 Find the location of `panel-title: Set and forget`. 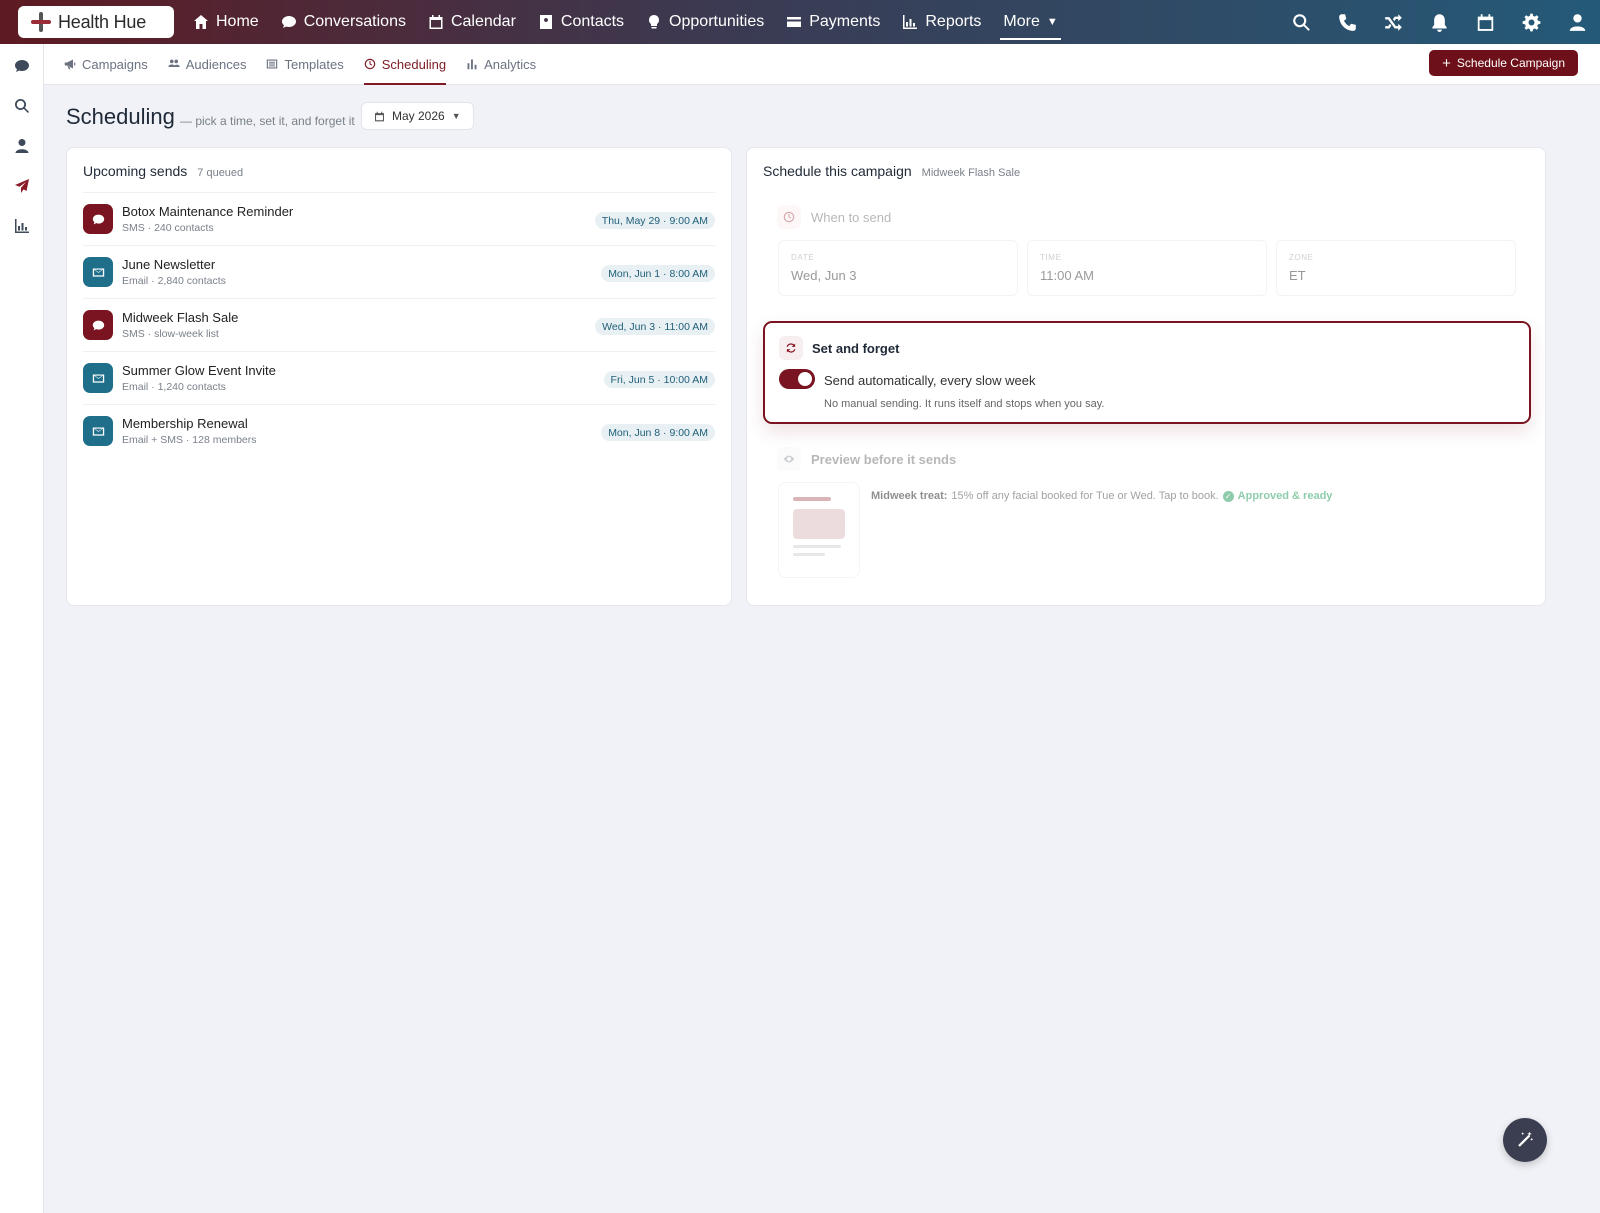

panel-title: Set and forget is located at coordinates (856, 348).